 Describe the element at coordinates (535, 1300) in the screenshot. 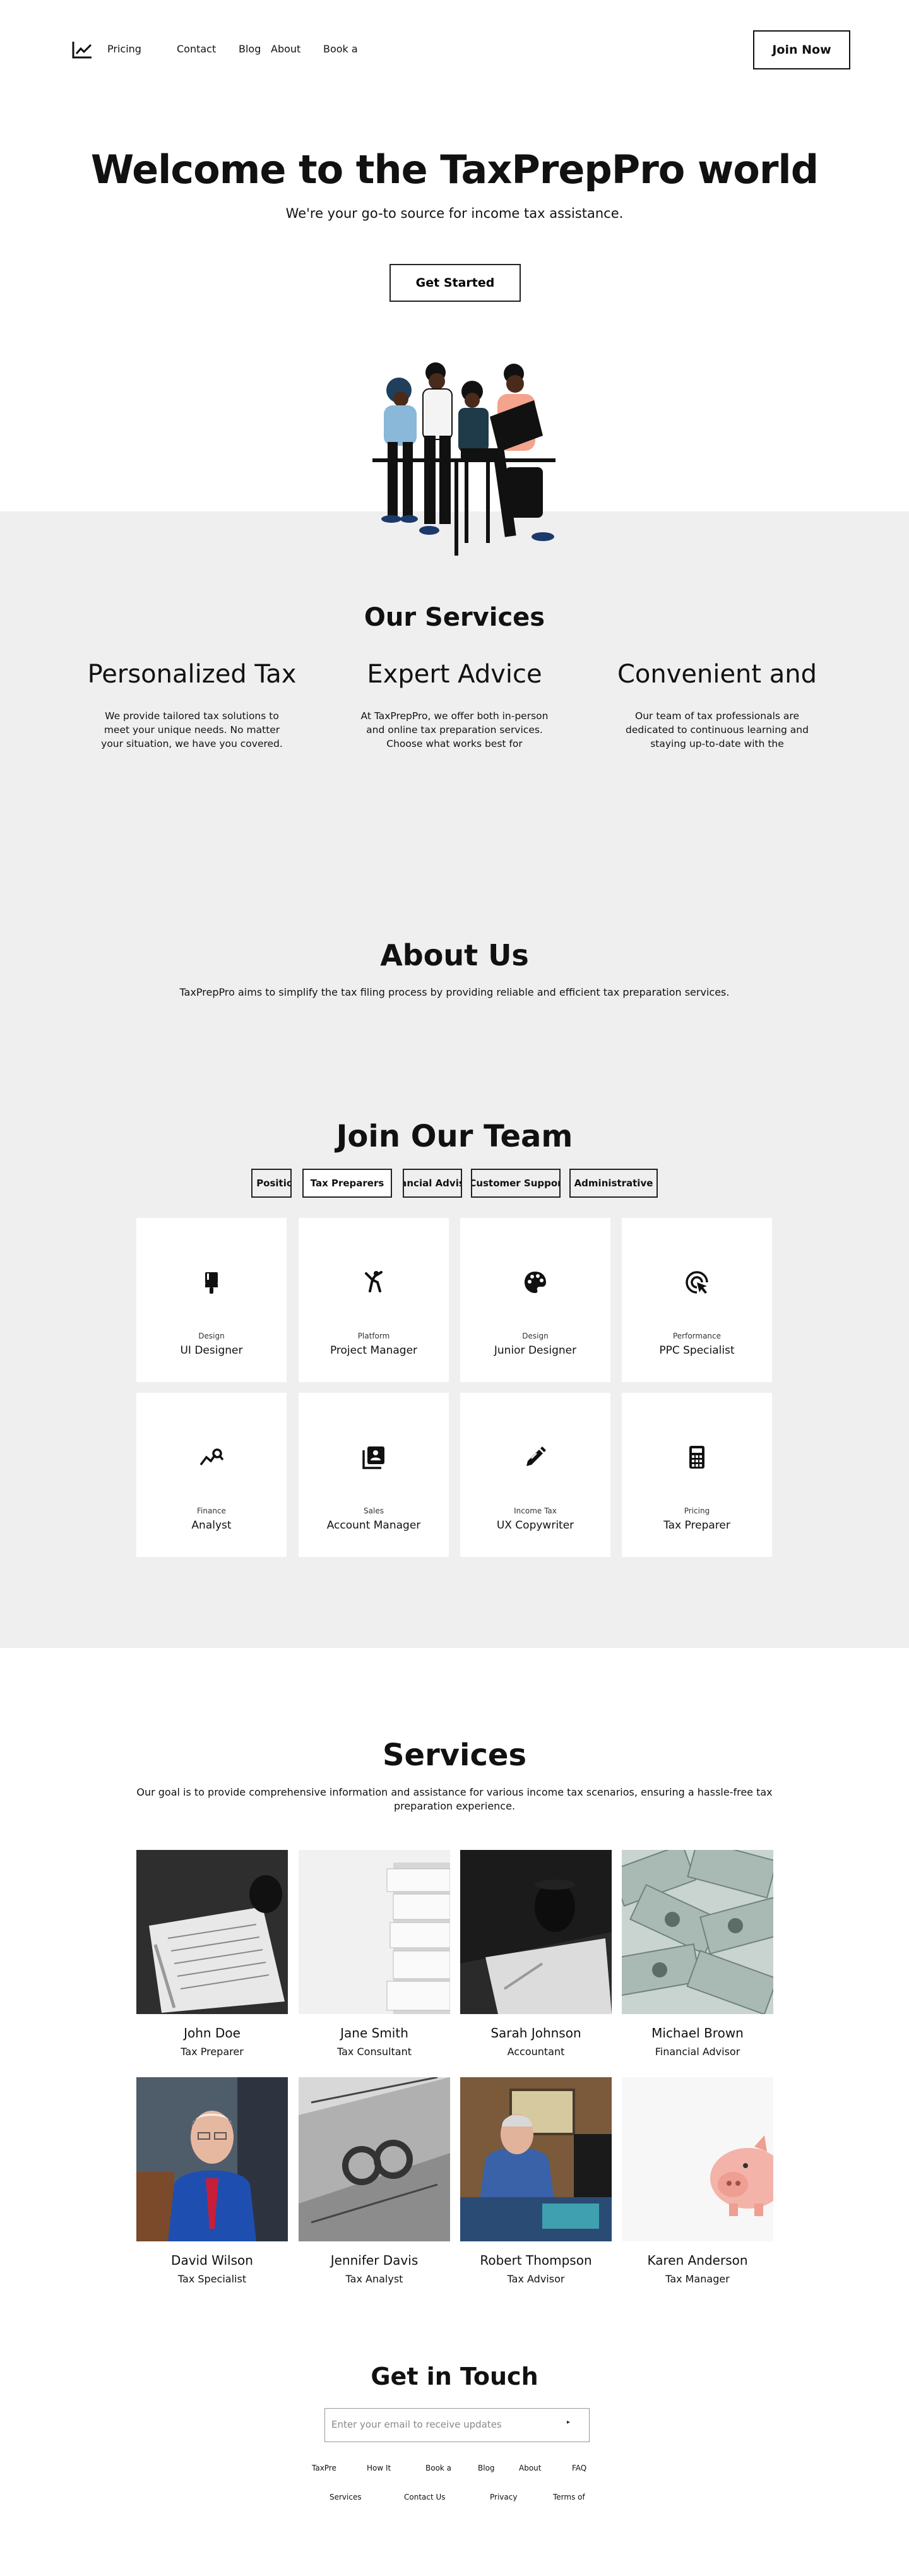

I see `job-card: Design Junior Designer` at that location.